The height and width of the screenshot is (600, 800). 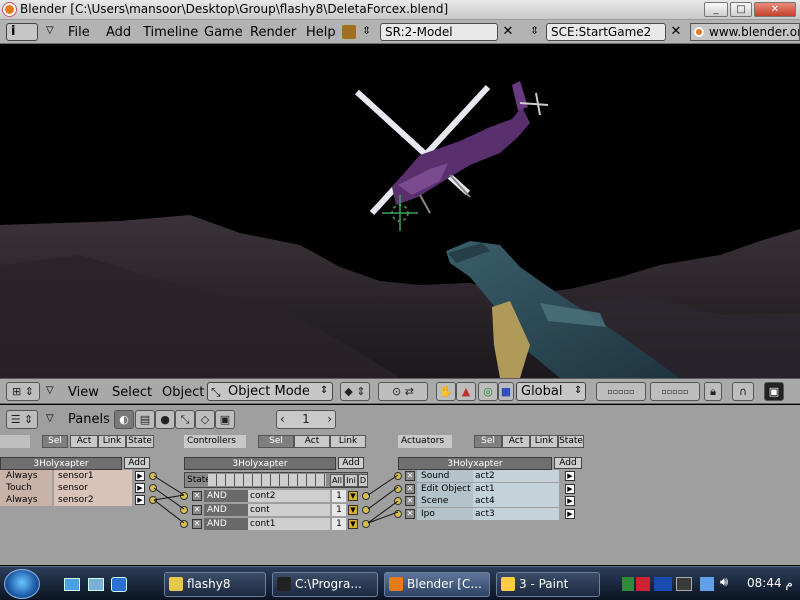 What do you see at coordinates (446, 391) in the screenshot?
I see `hand-icon: ✋` at bounding box center [446, 391].